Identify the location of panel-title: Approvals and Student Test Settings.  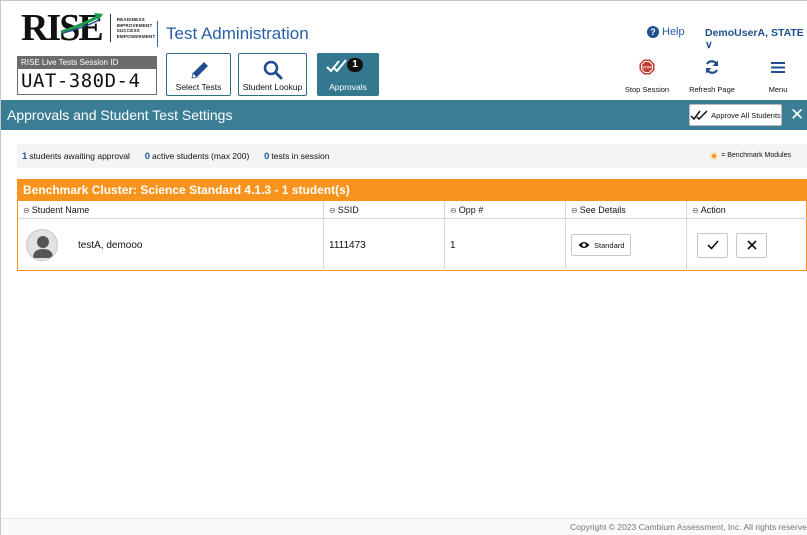
(120, 115).